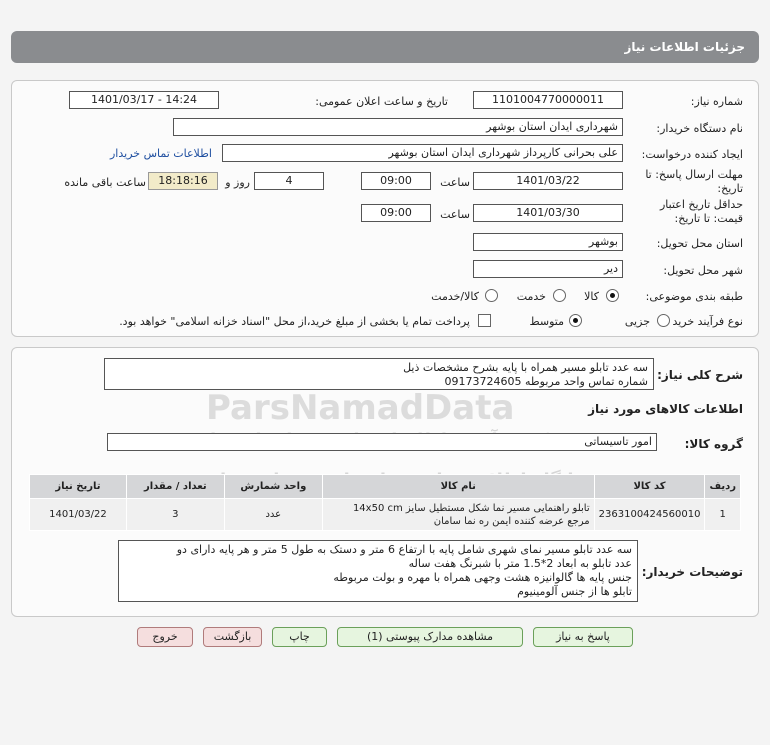 Image resolution: width=770 pixels, height=745 pixels. I want to click on process-radio-minor, so click(663, 320).